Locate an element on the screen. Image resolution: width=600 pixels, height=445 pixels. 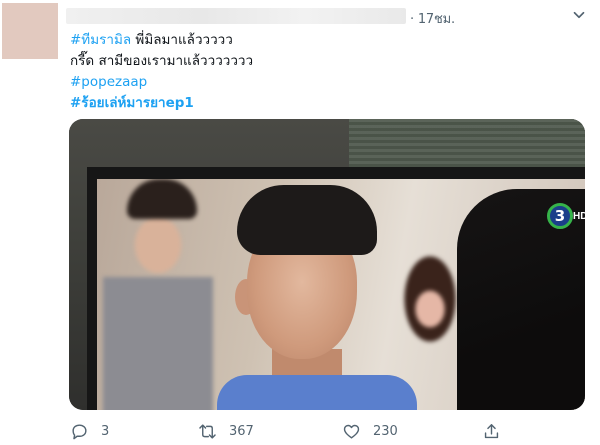
share-button is located at coordinates (491, 431).